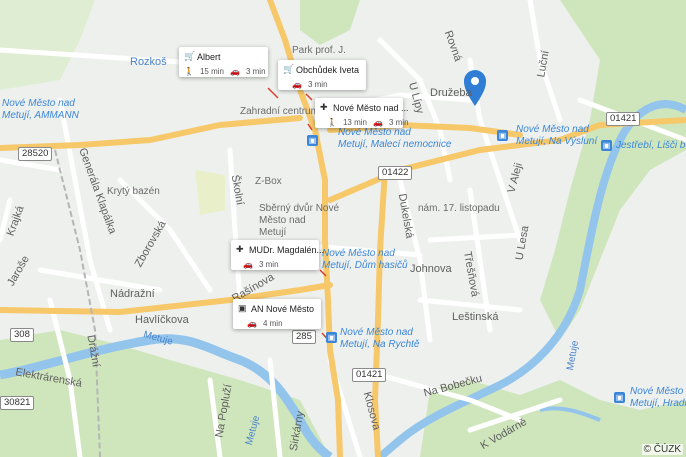  Describe the element at coordinates (328, 70) in the screenshot. I see `card-title: Obchůdek Iveta` at that location.